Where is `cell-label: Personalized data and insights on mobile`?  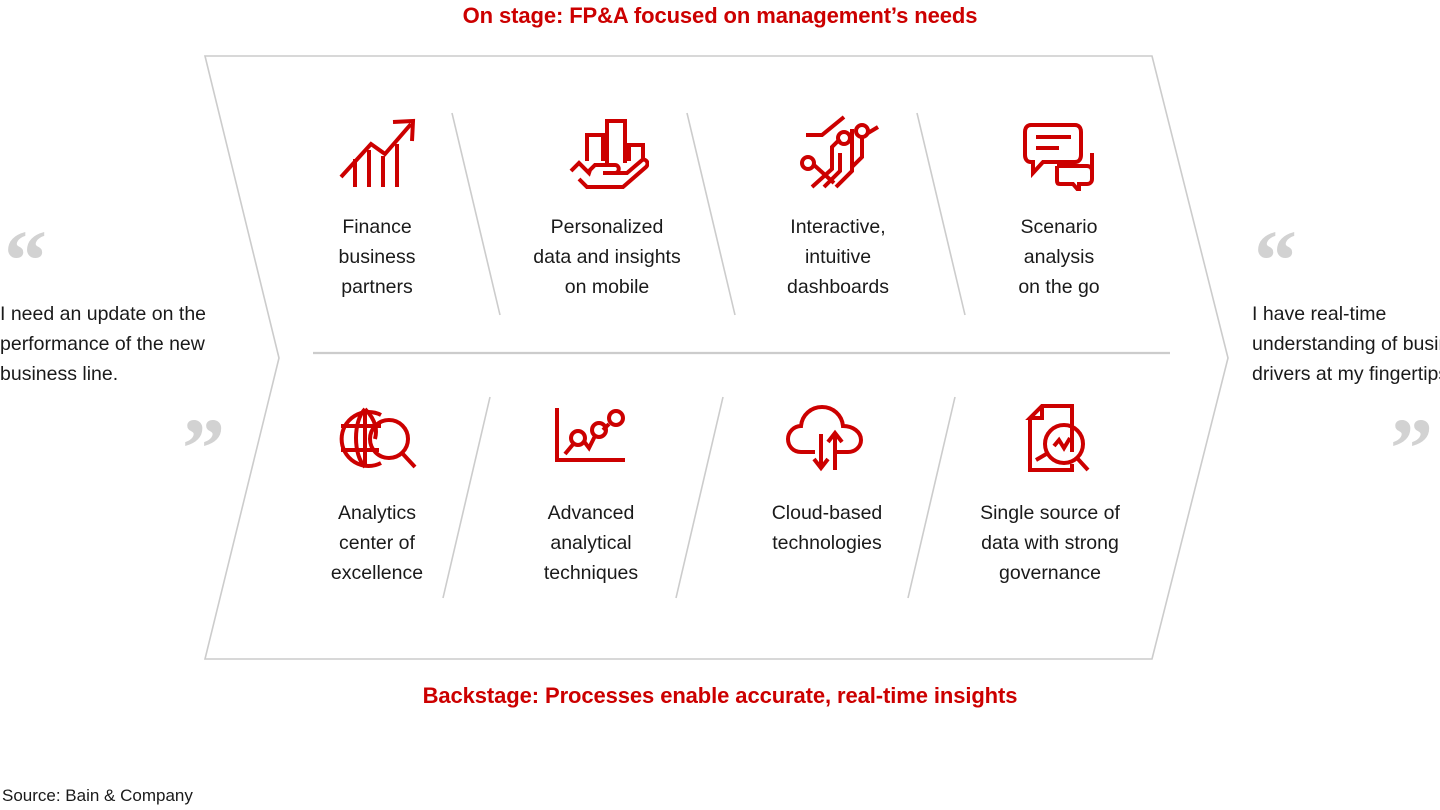 cell-label: Personalized data and insights on mobile is located at coordinates (607, 257).